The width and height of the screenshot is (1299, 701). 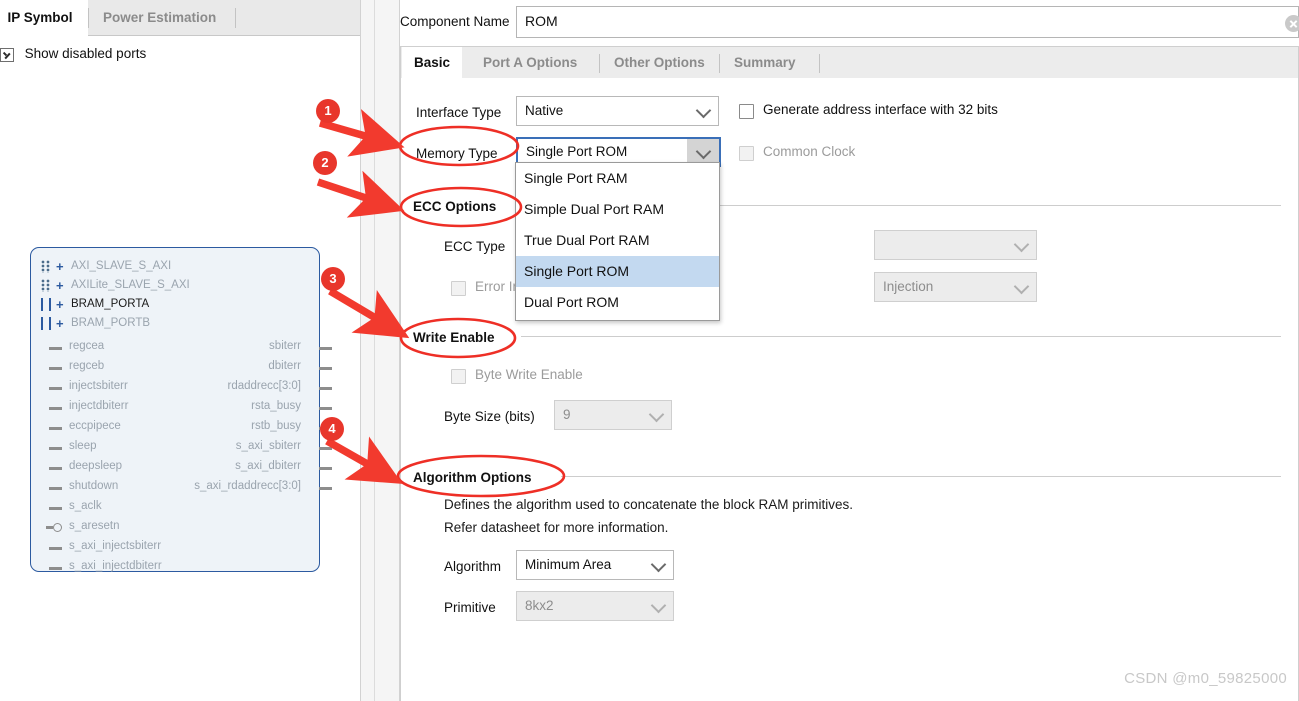 I want to click on annotation-marker-1: 1, so click(x=328, y=111).